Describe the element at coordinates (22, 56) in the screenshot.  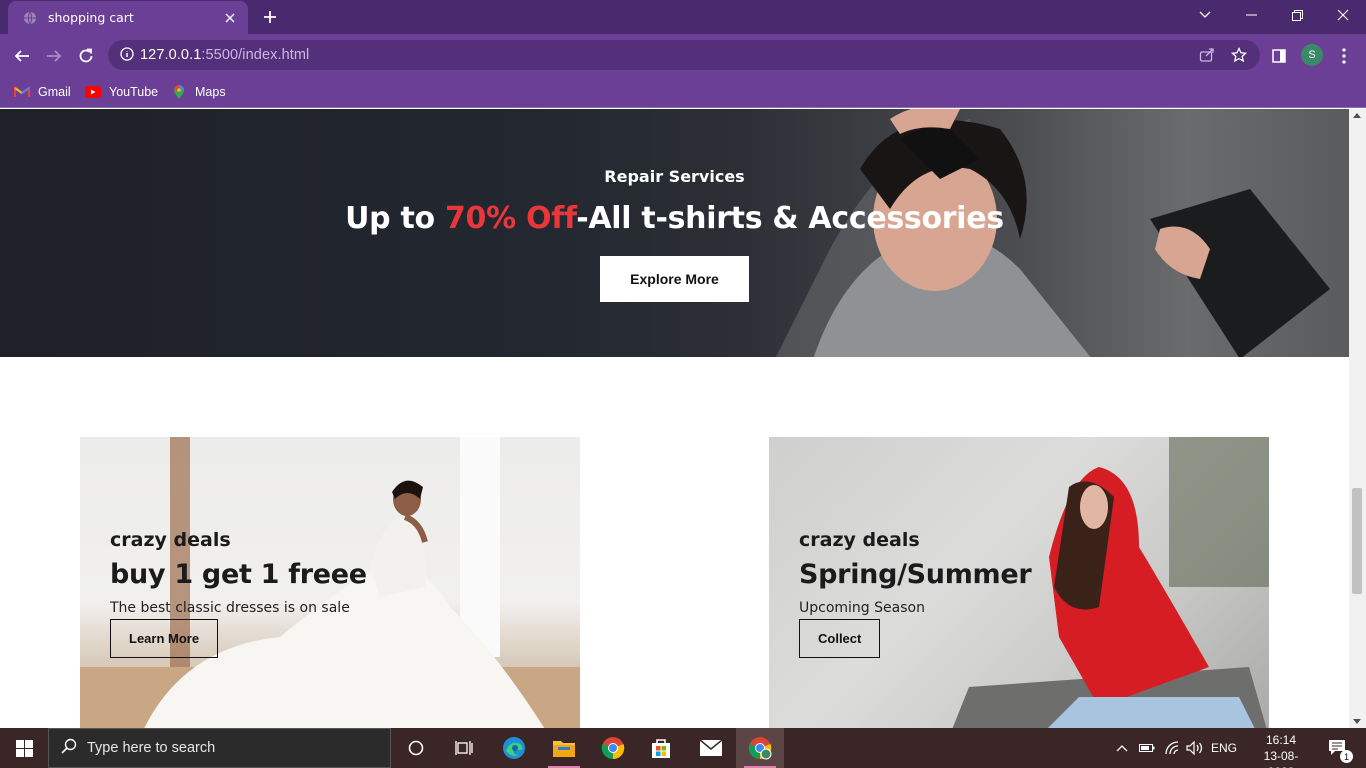
I see `back-button` at that location.